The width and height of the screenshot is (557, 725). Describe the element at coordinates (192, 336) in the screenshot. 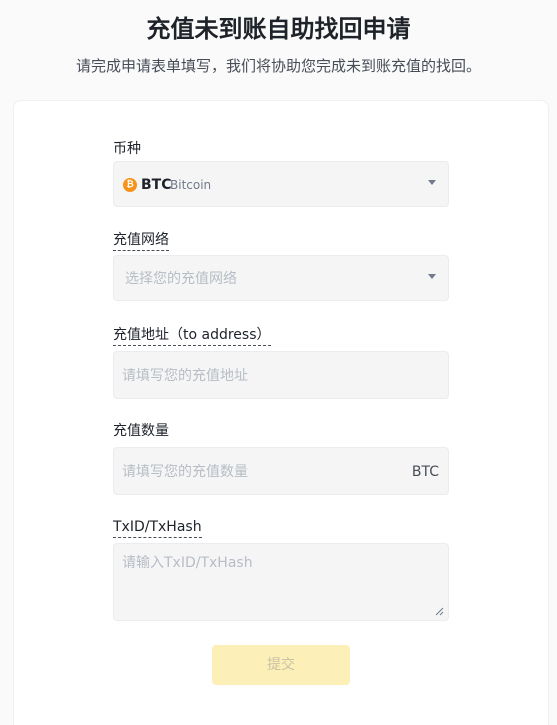

I see `address-label: 充值地址（to address）` at that location.